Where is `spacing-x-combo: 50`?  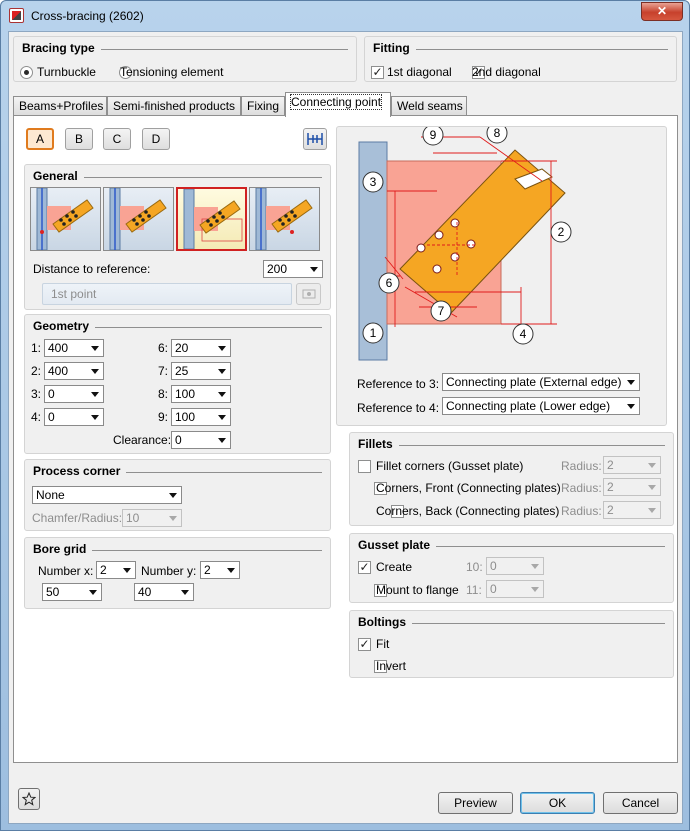
spacing-x-combo: 50 is located at coordinates (72, 592).